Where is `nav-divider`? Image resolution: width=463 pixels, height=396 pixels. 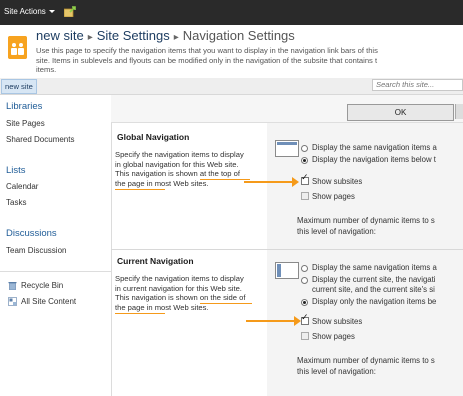
nav-divider is located at coordinates (55, 271).